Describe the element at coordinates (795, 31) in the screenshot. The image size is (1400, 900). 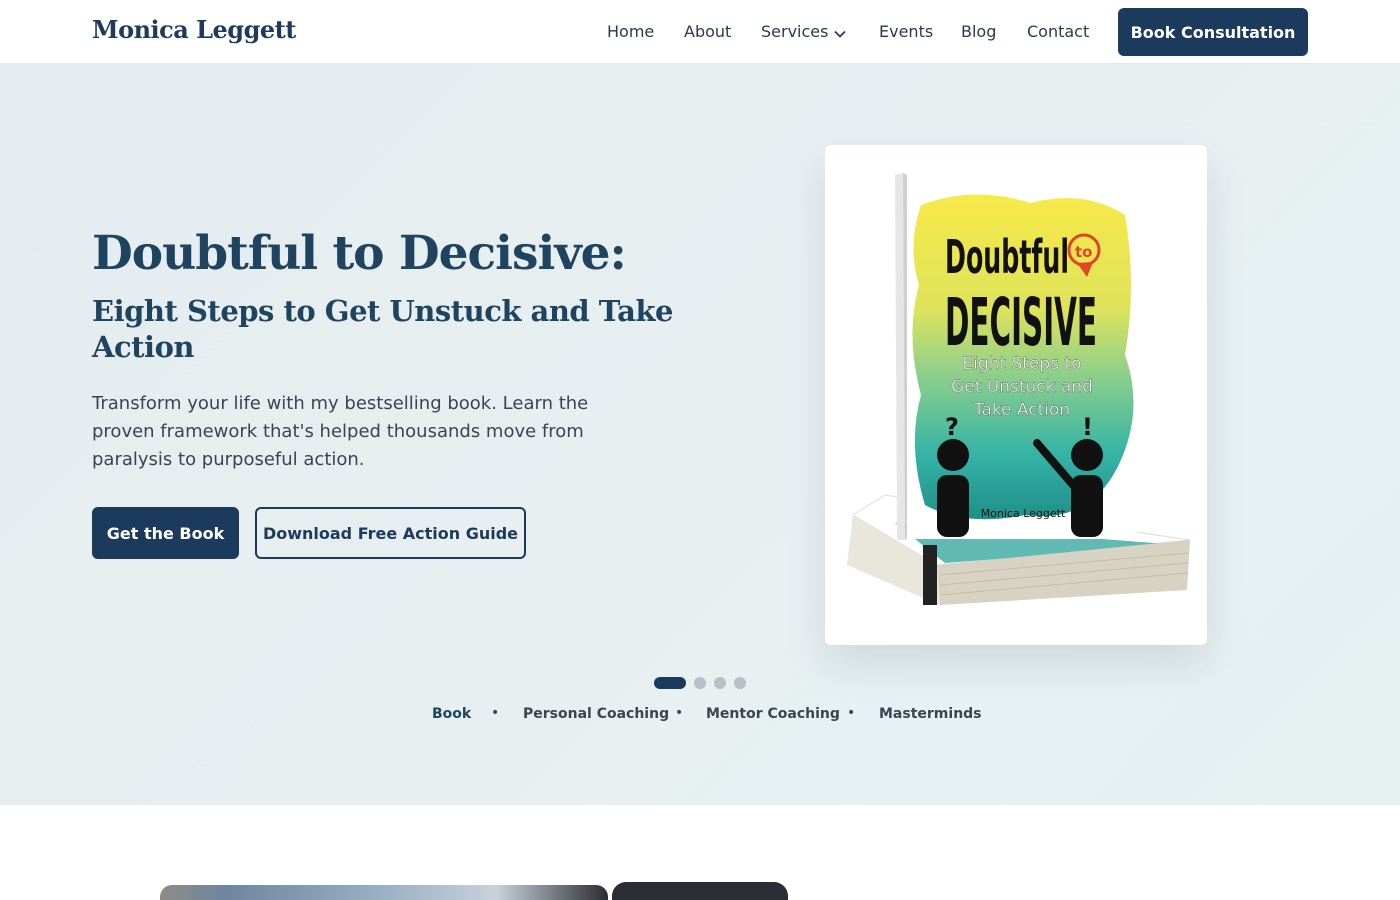
I see `nav-services-label: Services` at that location.